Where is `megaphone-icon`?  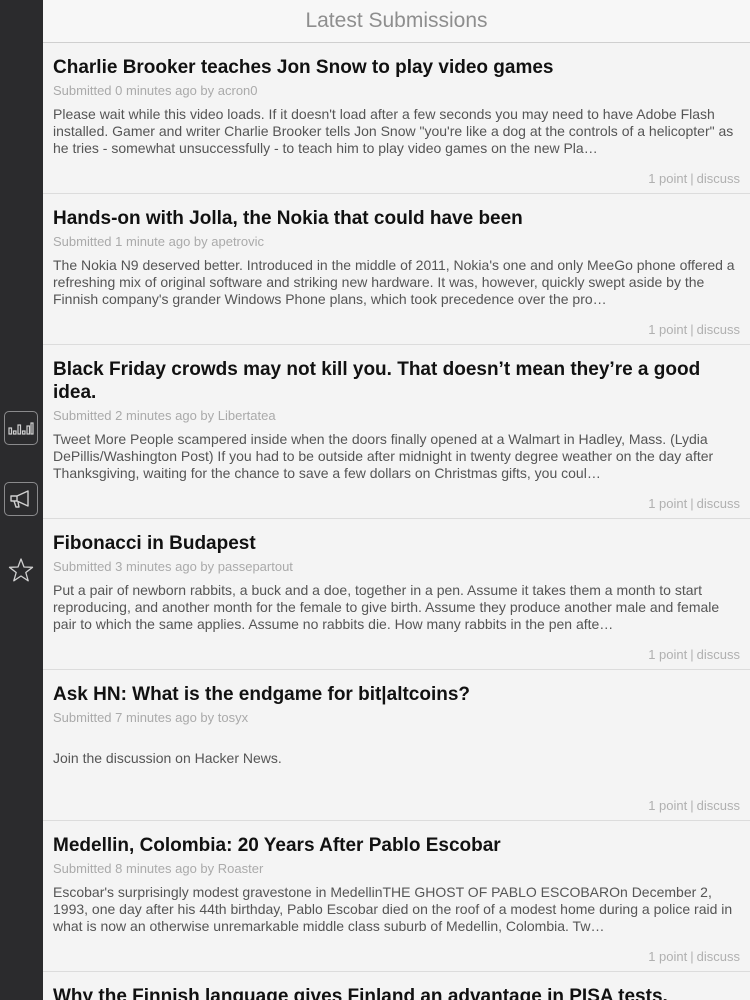
megaphone-icon is located at coordinates (19, 499).